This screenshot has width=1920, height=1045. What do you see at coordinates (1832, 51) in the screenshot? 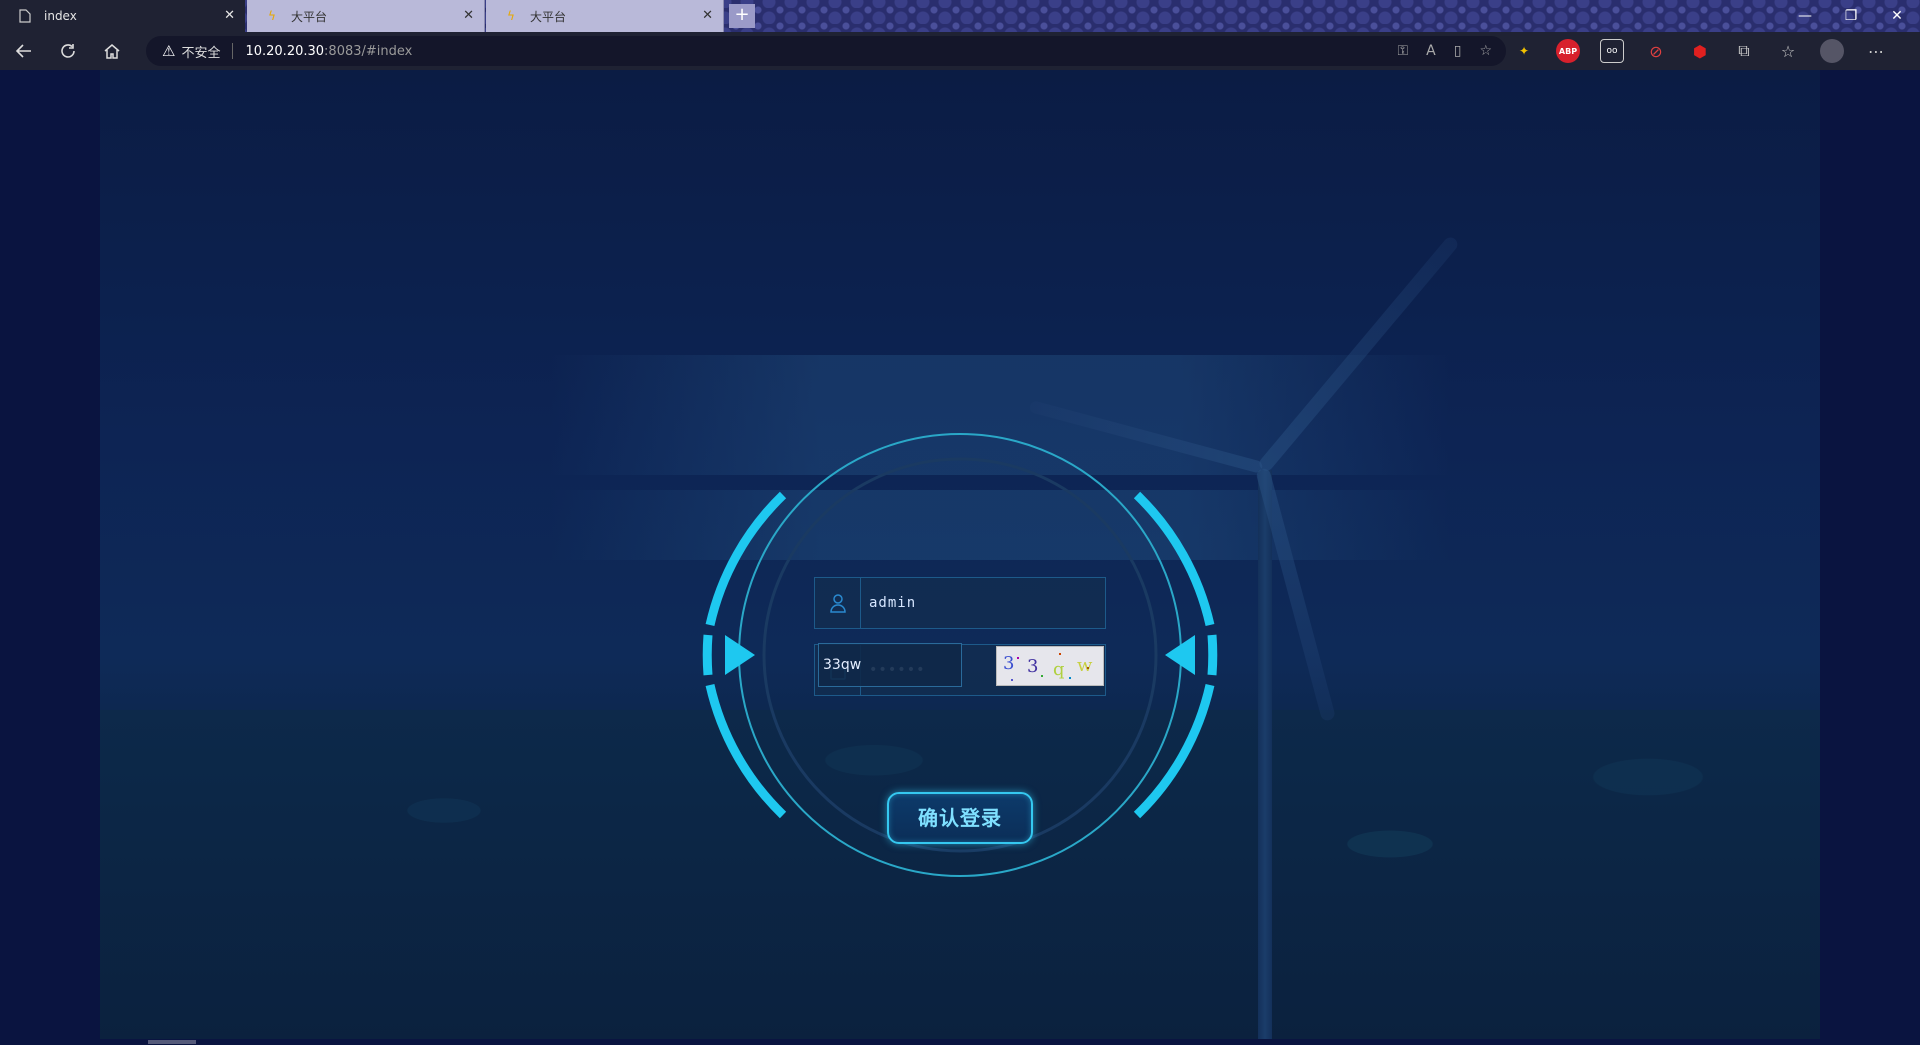
I see `profile-avatar` at bounding box center [1832, 51].